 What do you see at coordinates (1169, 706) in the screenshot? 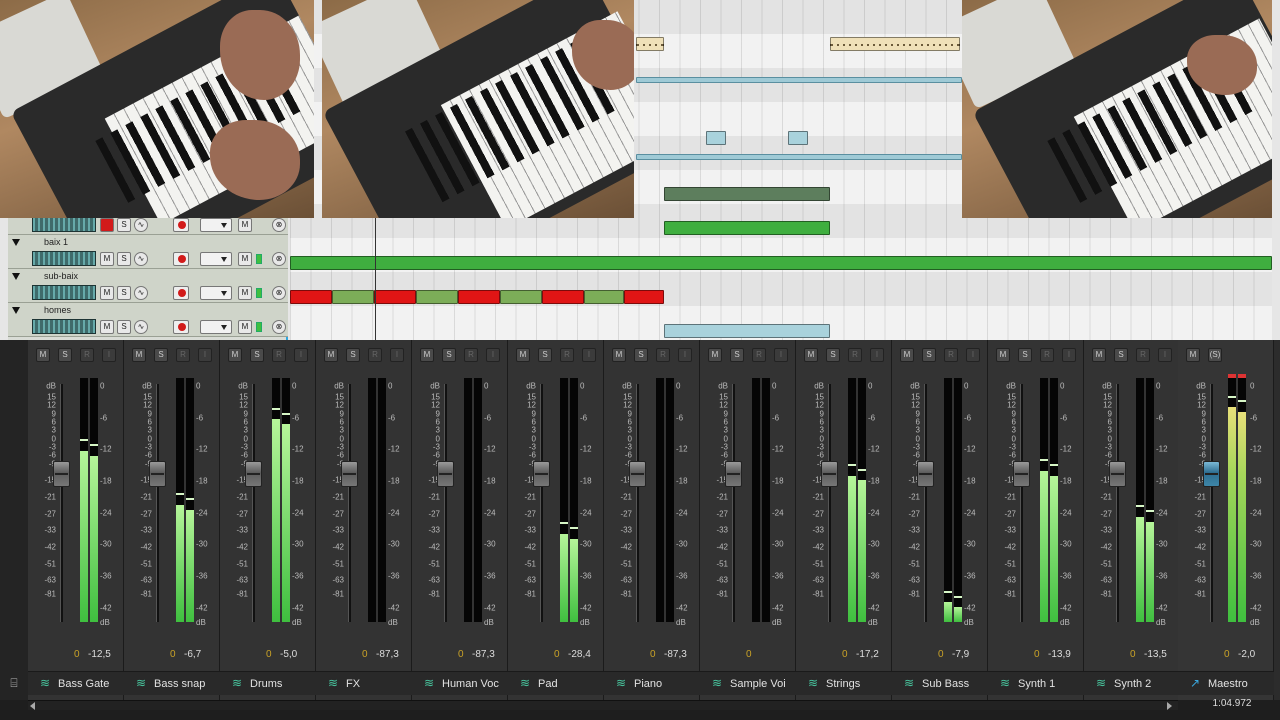
I see `scroll-right-icon` at bounding box center [1169, 706].